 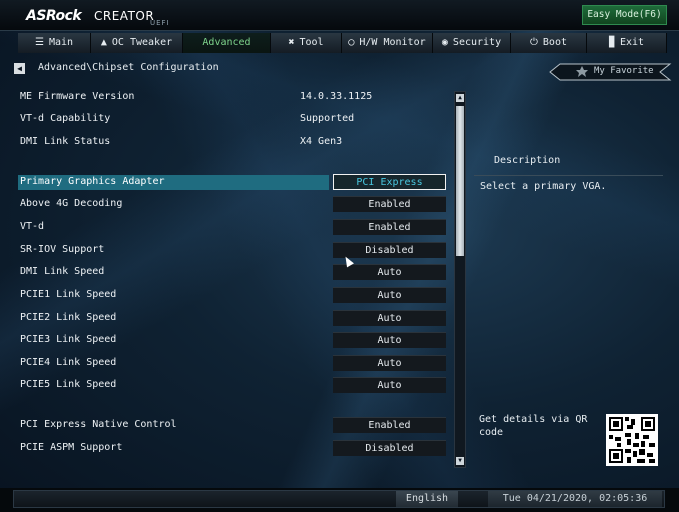 What do you see at coordinates (624, 15) in the screenshot?
I see `easy-mode-button: Easy Mode(F6)` at bounding box center [624, 15].